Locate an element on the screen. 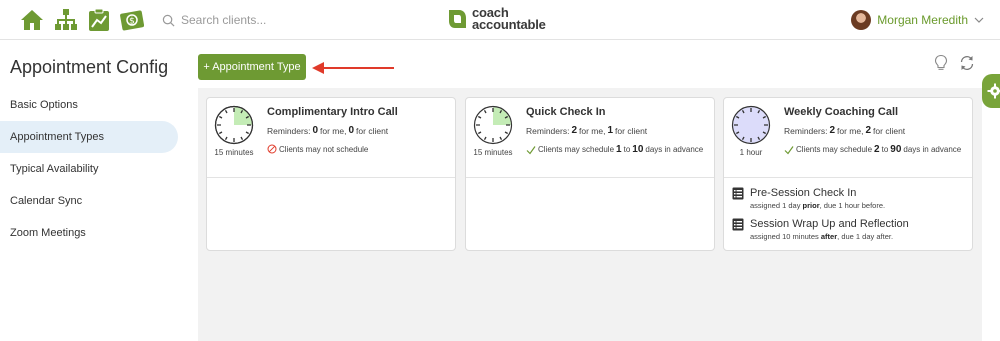 The width and height of the screenshot is (1000, 341). card-title: Quick Check In is located at coordinates (566, 112).